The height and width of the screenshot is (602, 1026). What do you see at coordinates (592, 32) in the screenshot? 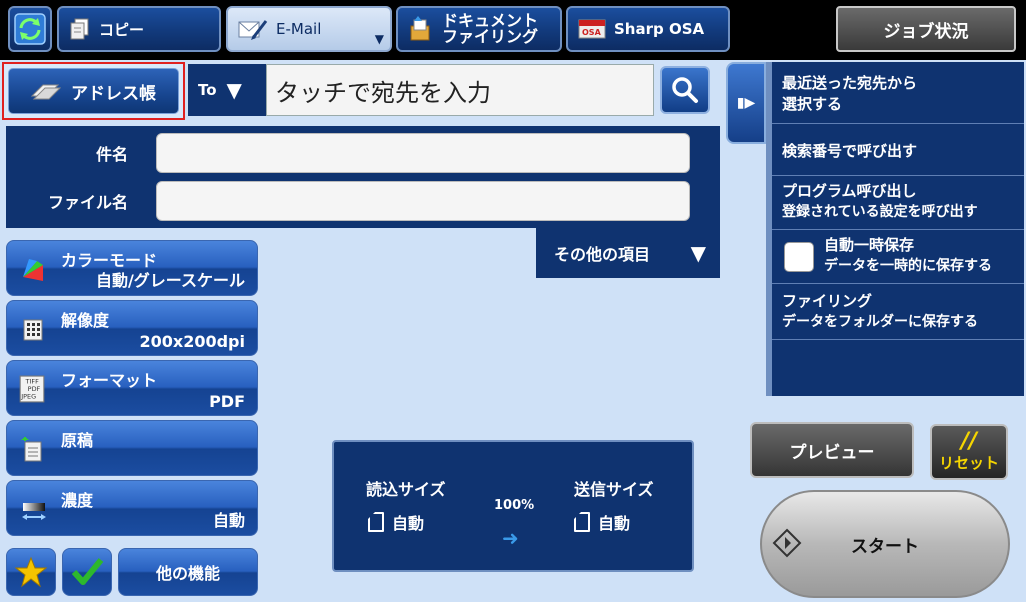
I see `svg-text: OSA` at bounding box center [592, 32].